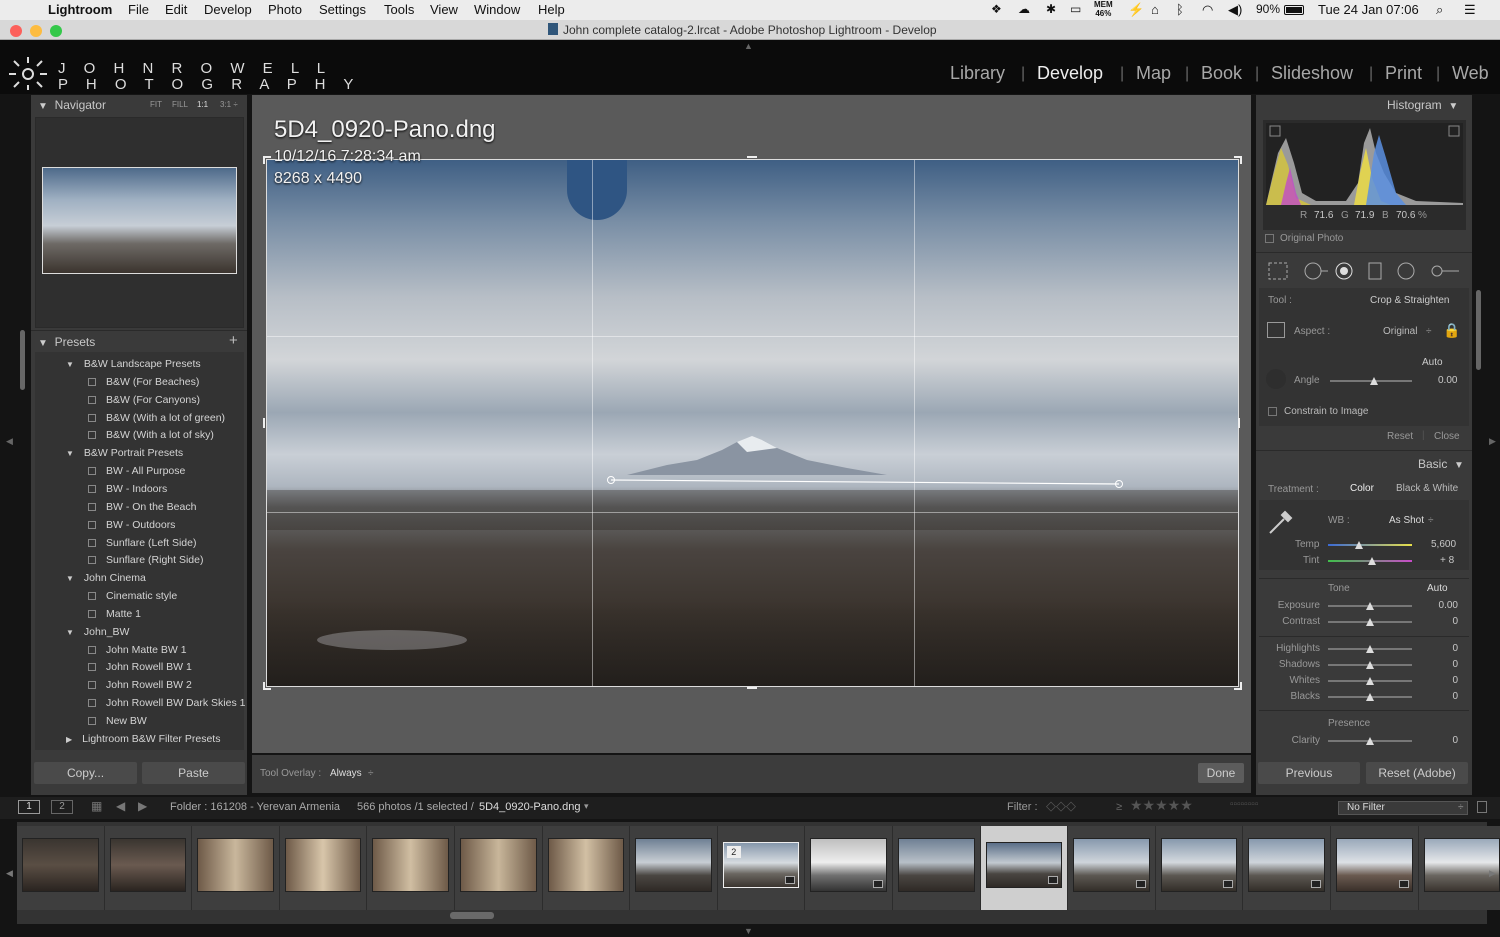 The image size is (1500, 937). What do you see at coordinates (1406, 520) in the screenshot?
I see `wb-select: As Shot` at bounding box center [1406, 520].